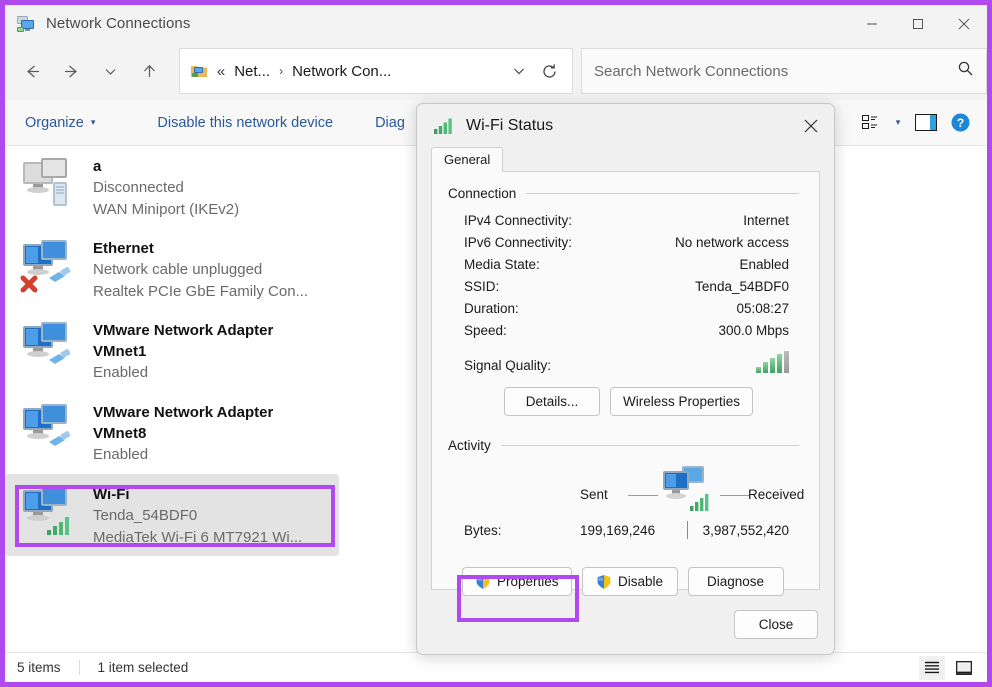  I want to click on ethernet-adapter-icon, so click(50, 351).